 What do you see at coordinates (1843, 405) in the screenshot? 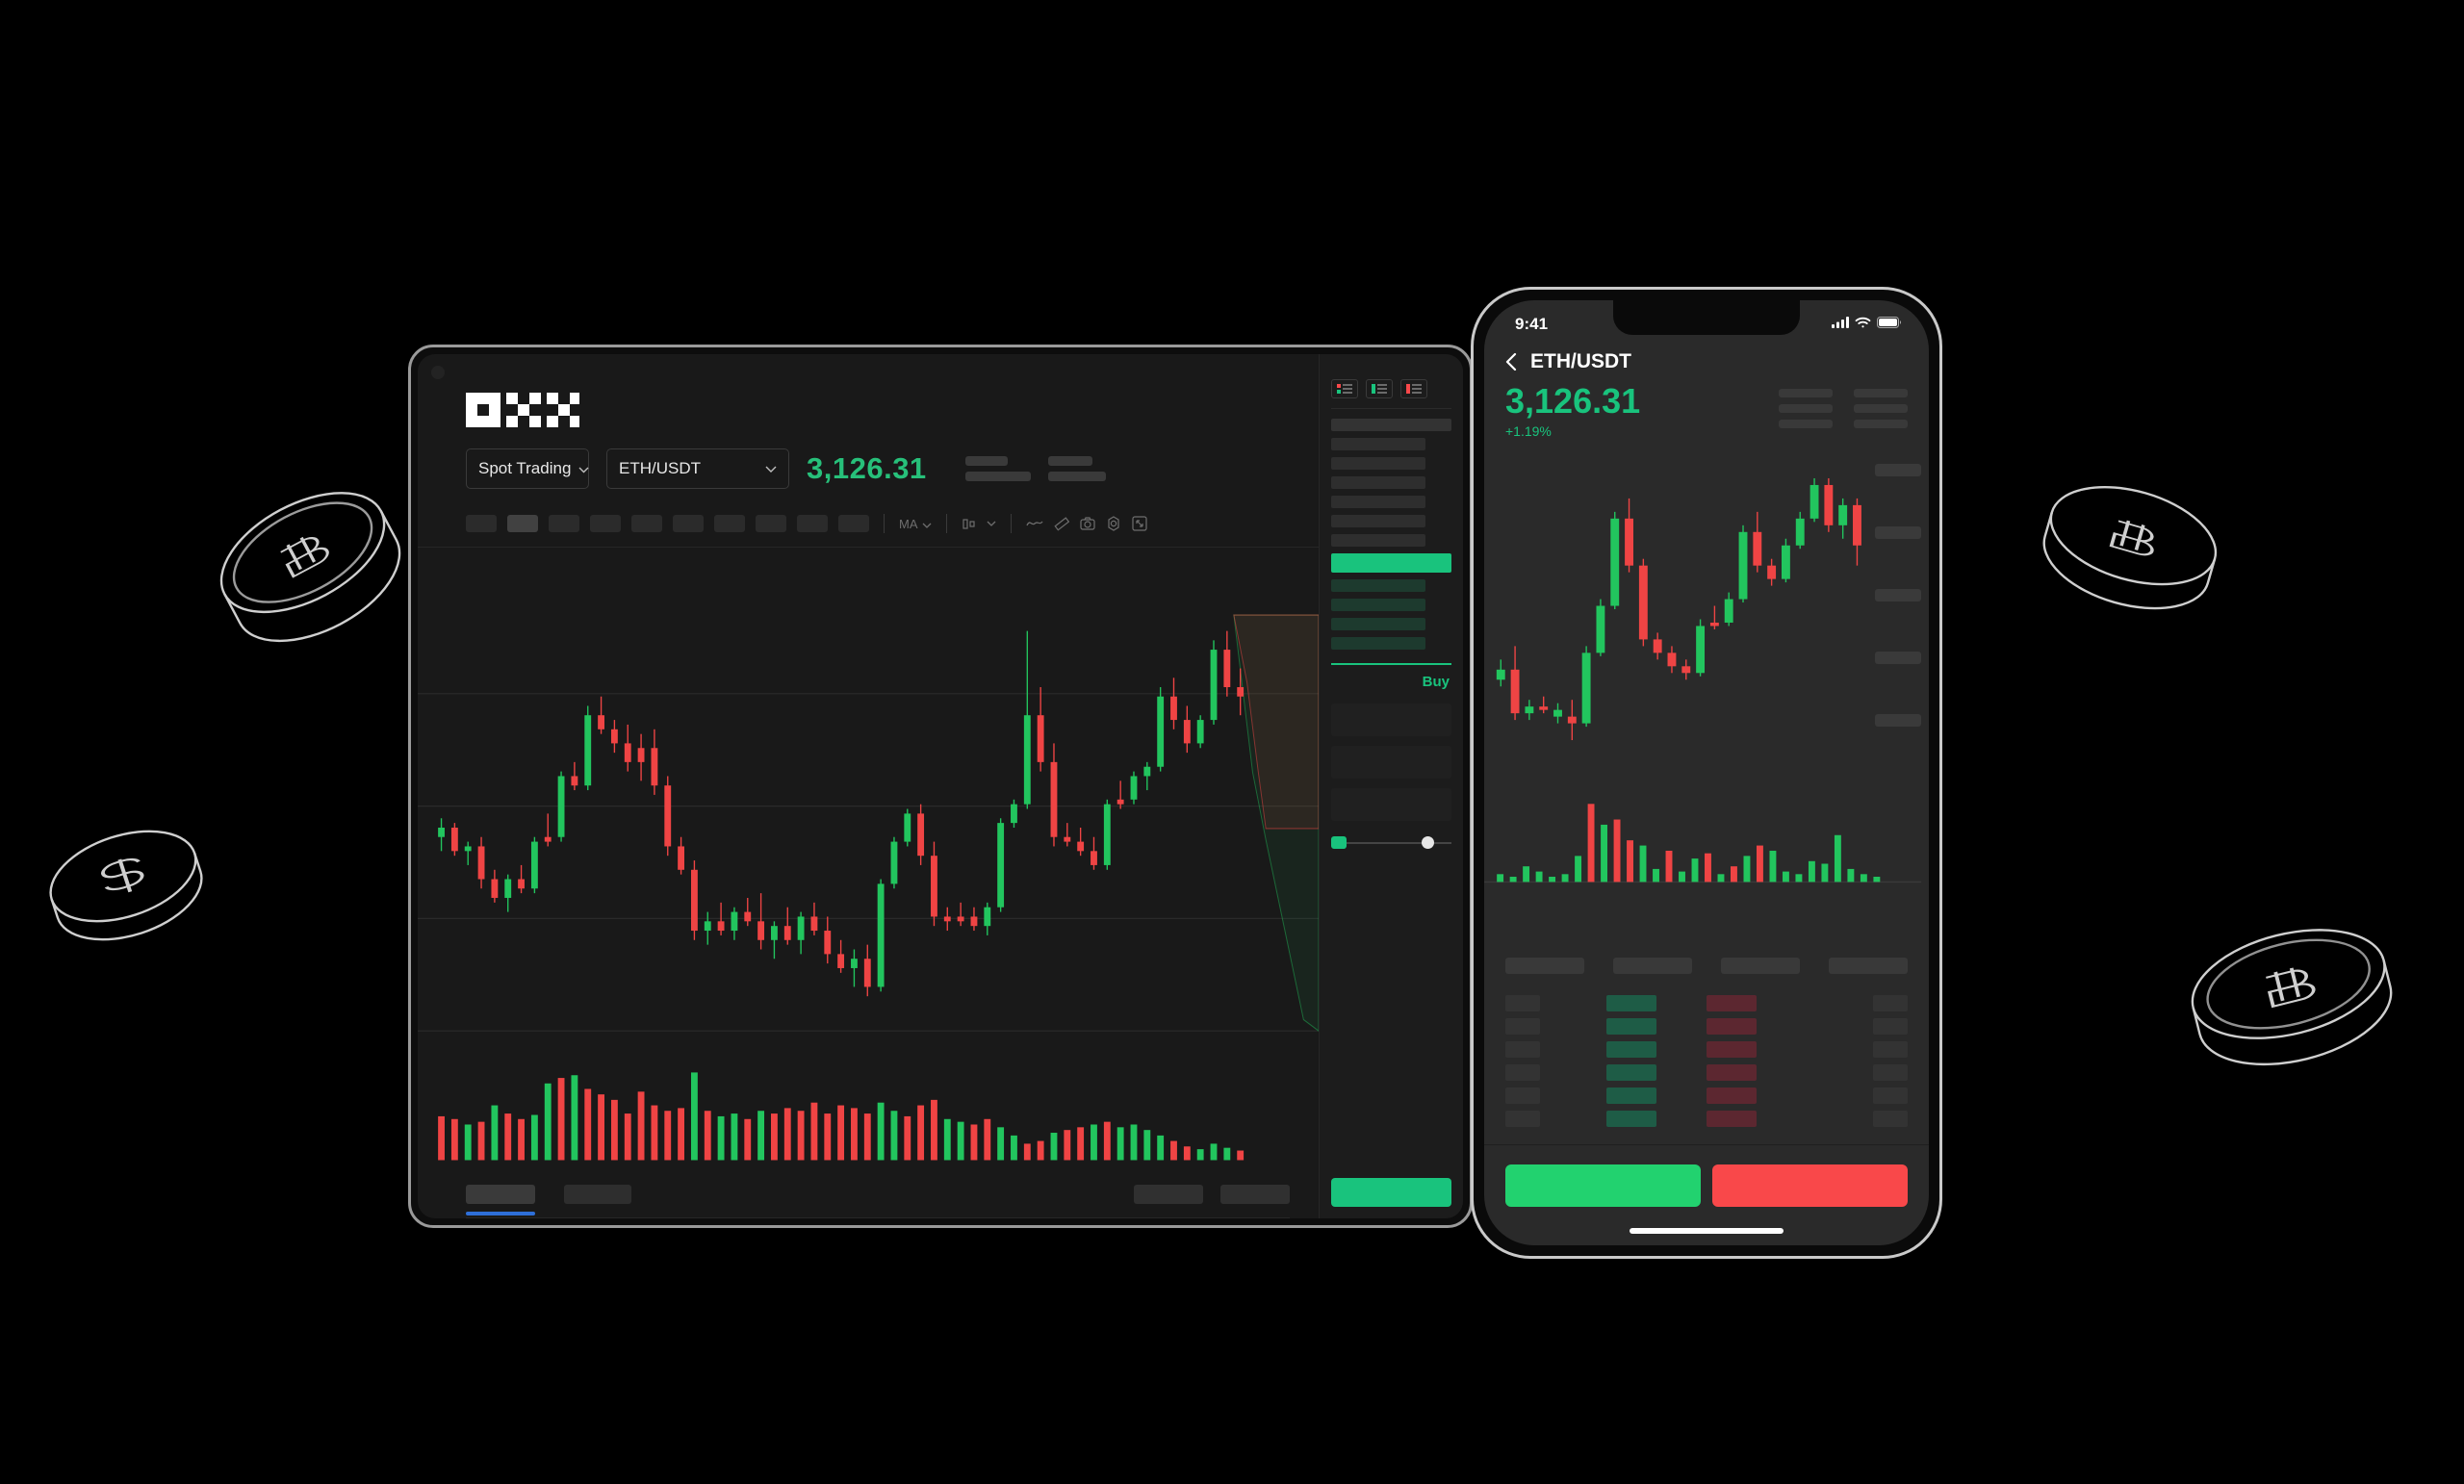
I see `phone-stats` at bounding box center [1843, 405].